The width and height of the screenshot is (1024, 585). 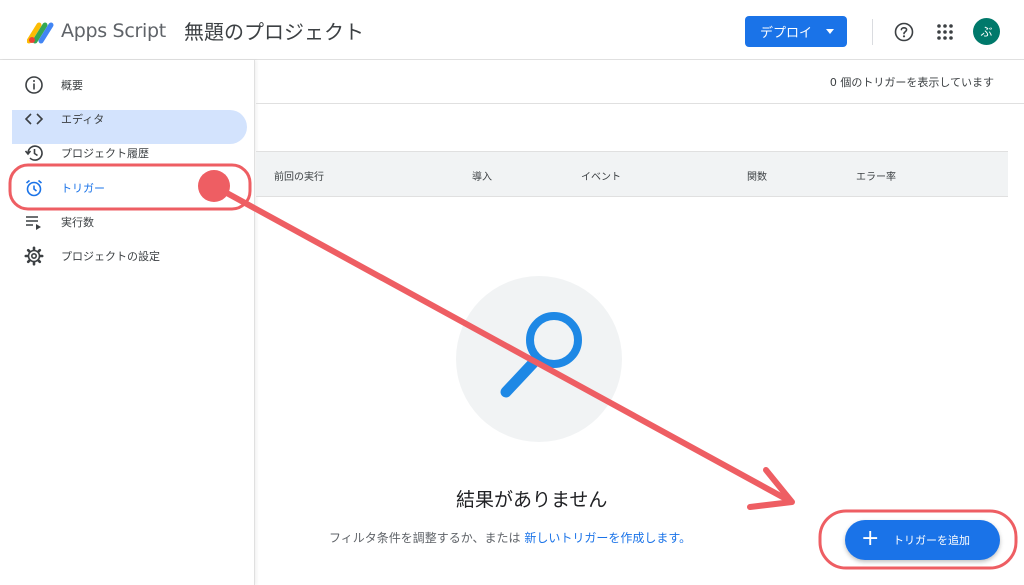 What do you see at coordinates (830, 31) in the screenshot?
I see `chevron-down-icon` at bounding box center [830, 31].